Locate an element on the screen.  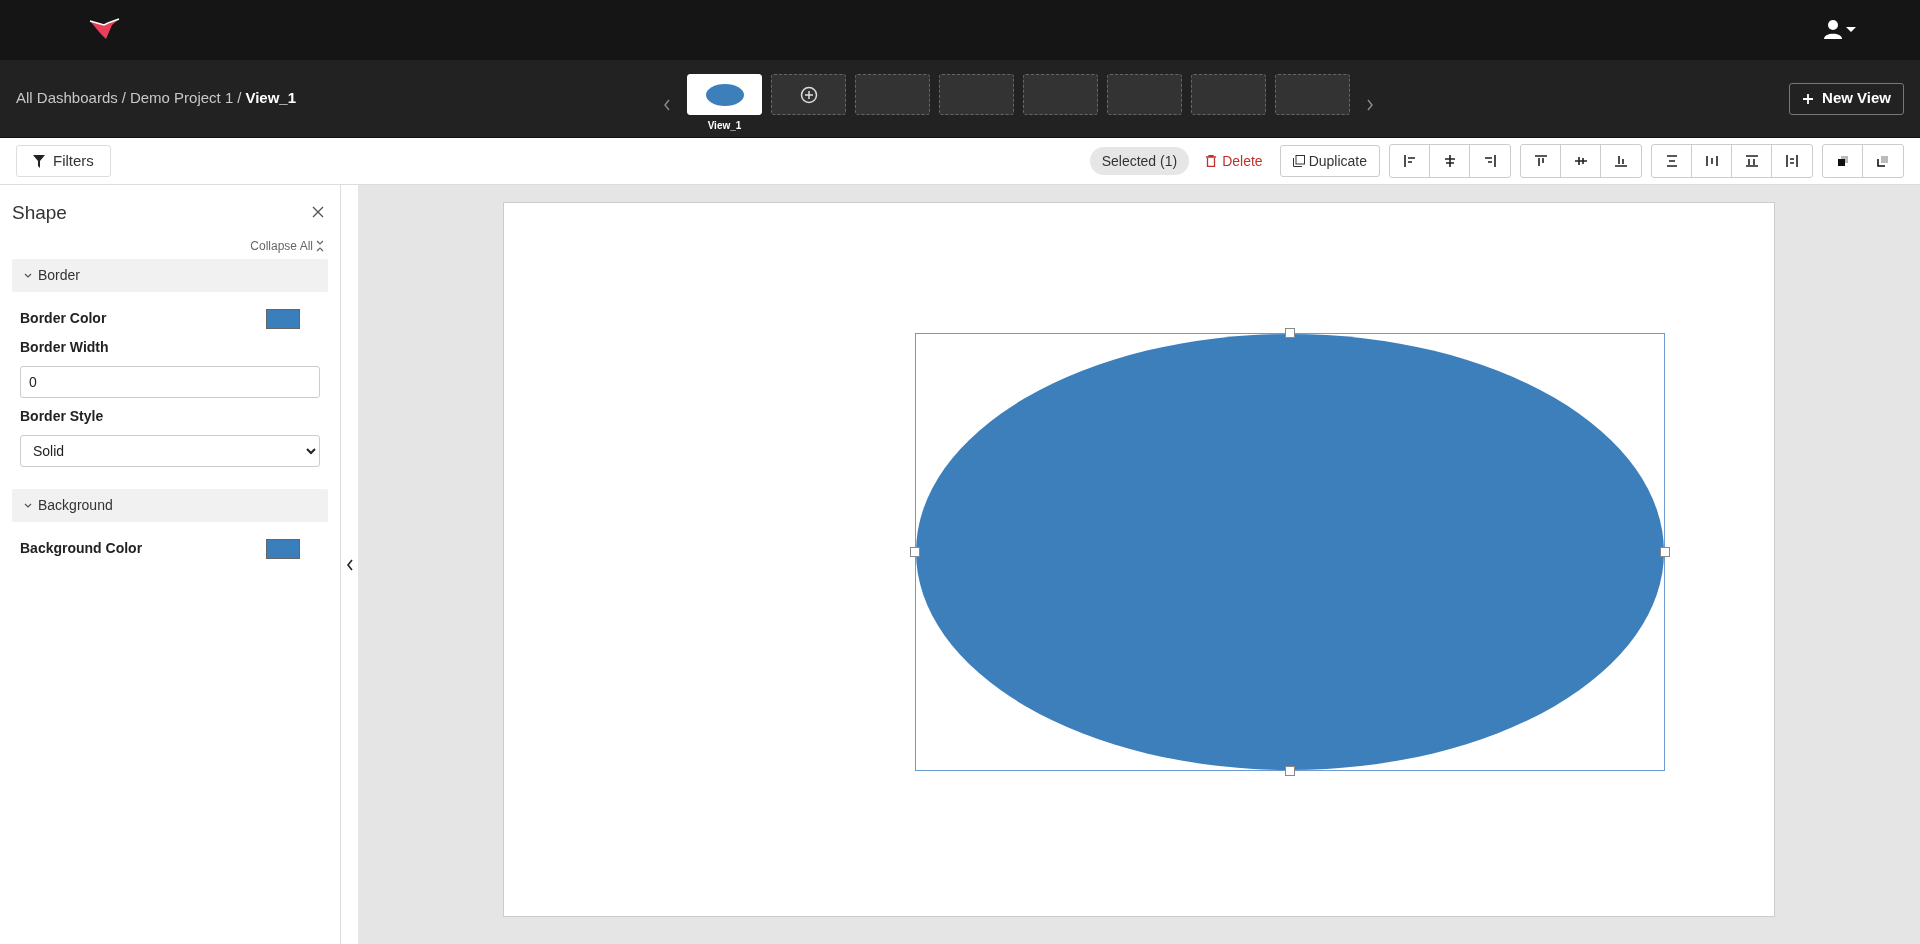
filters-button: Filters is located at coordinates (63, 161).